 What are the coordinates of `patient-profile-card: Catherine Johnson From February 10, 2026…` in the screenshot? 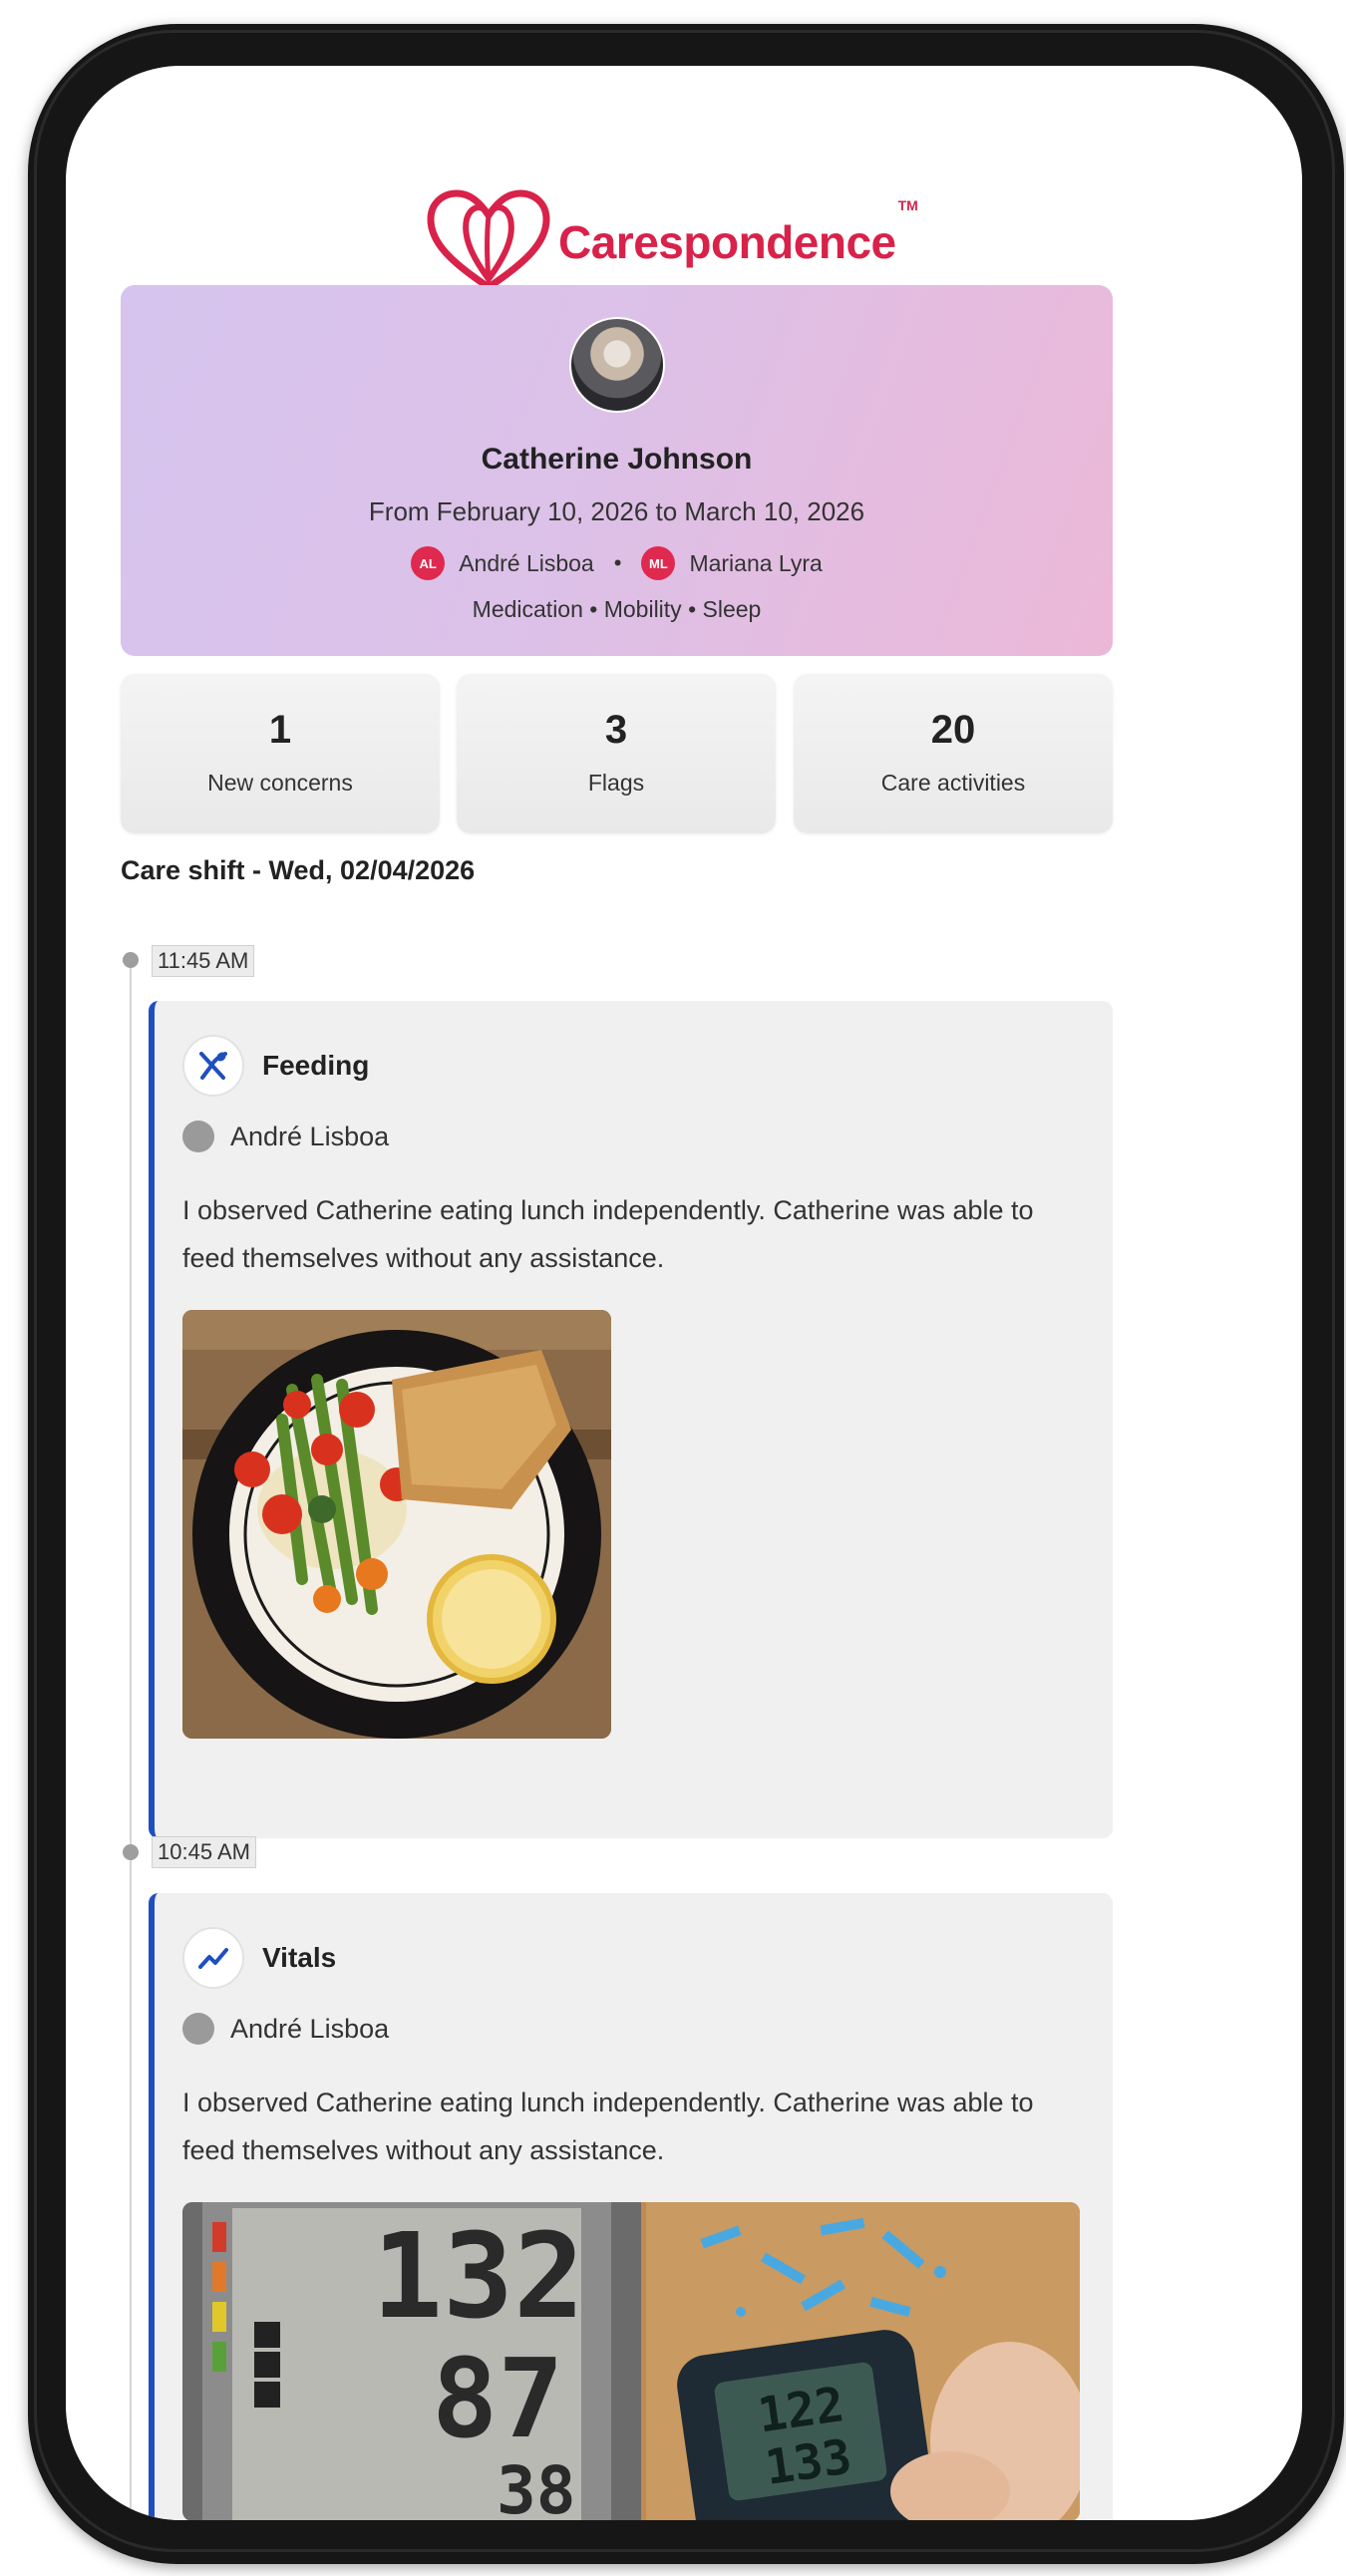 It's located at (617, 470).